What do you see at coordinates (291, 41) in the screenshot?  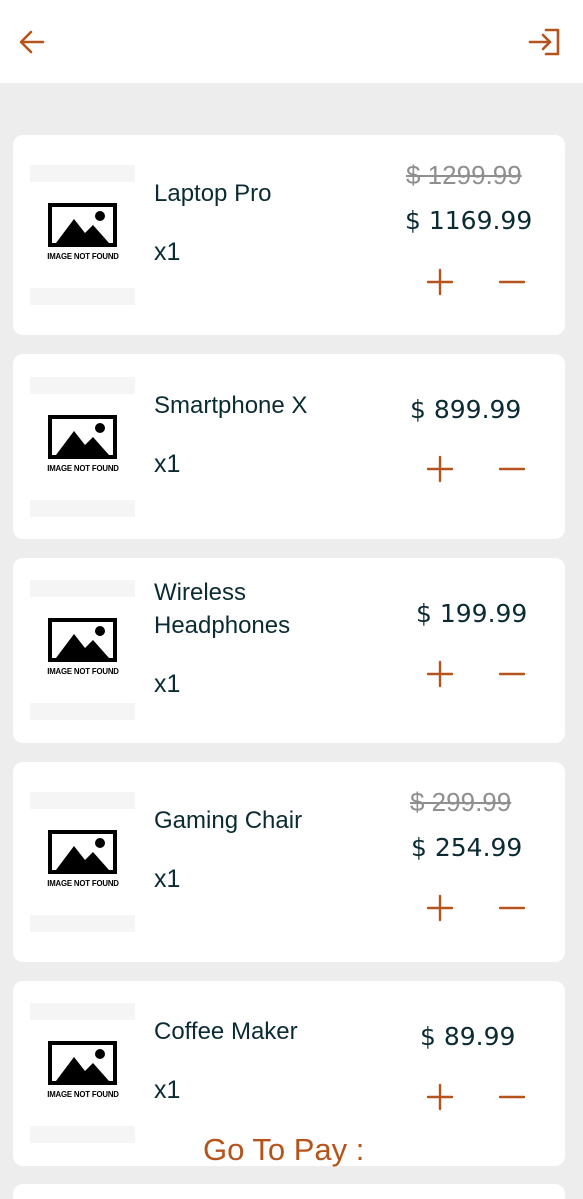 I see `top-app-bar` at bounding box center [291, 41].